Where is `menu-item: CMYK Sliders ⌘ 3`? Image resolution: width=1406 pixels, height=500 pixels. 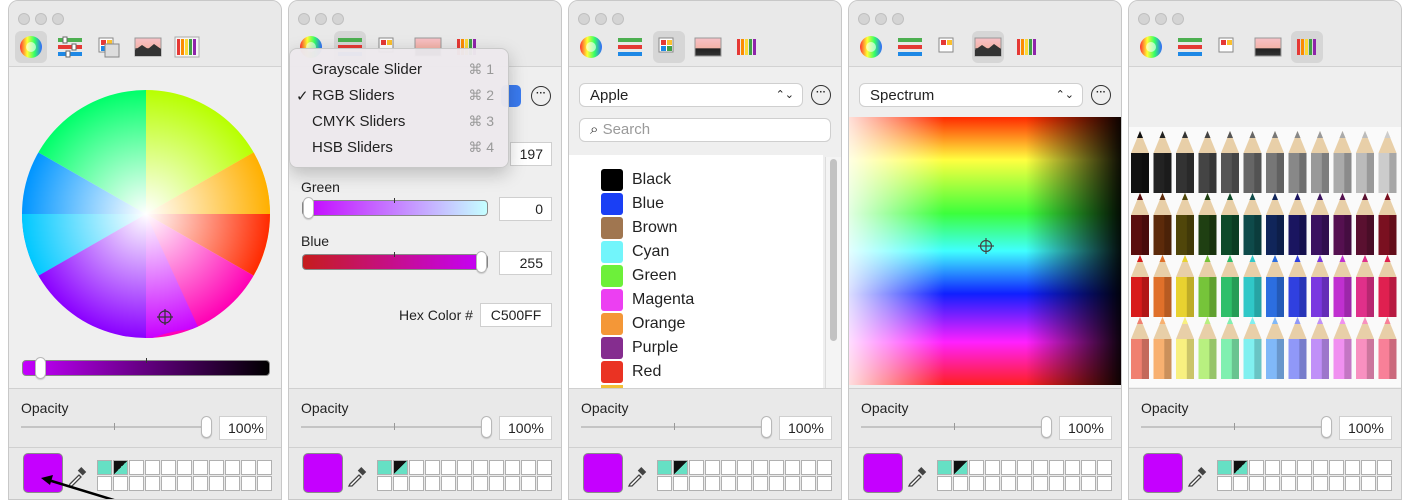 menu-item: CMYK Sliders ⌘ 3 is located at coordinates (399, 122).